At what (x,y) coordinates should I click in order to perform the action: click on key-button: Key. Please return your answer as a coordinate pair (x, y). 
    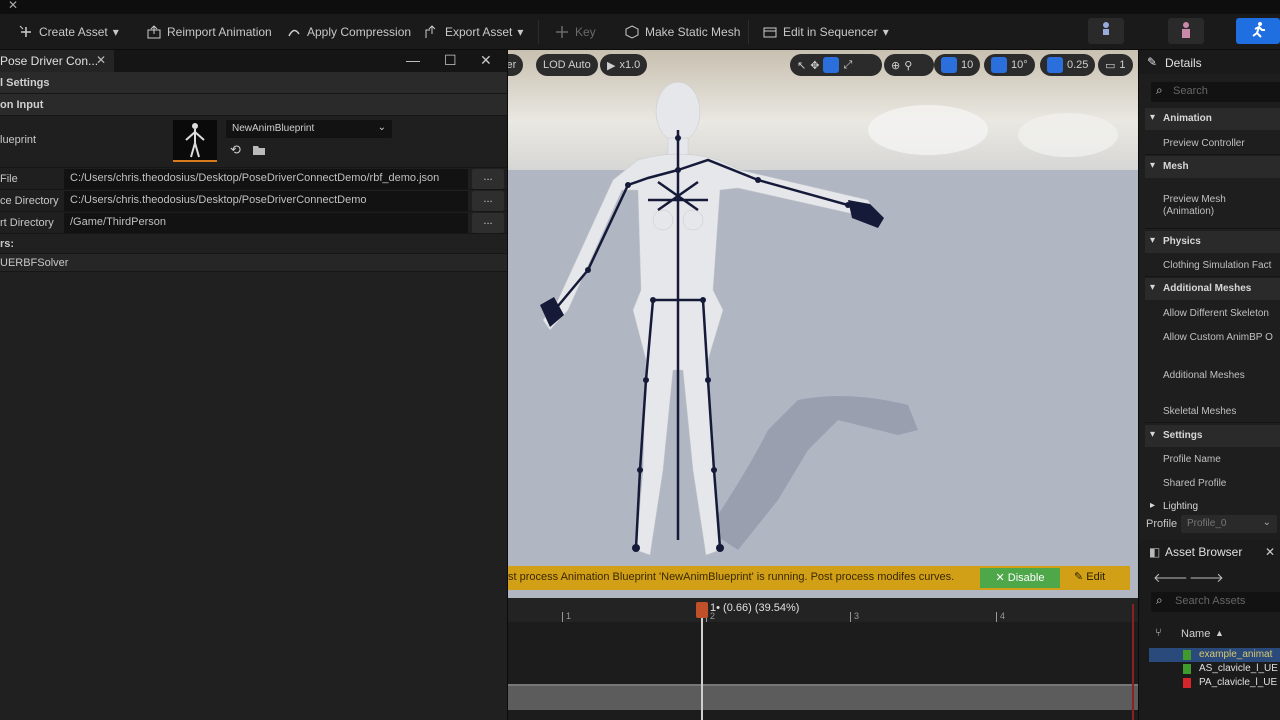
    Looking at the image, I should click on (575, 32).